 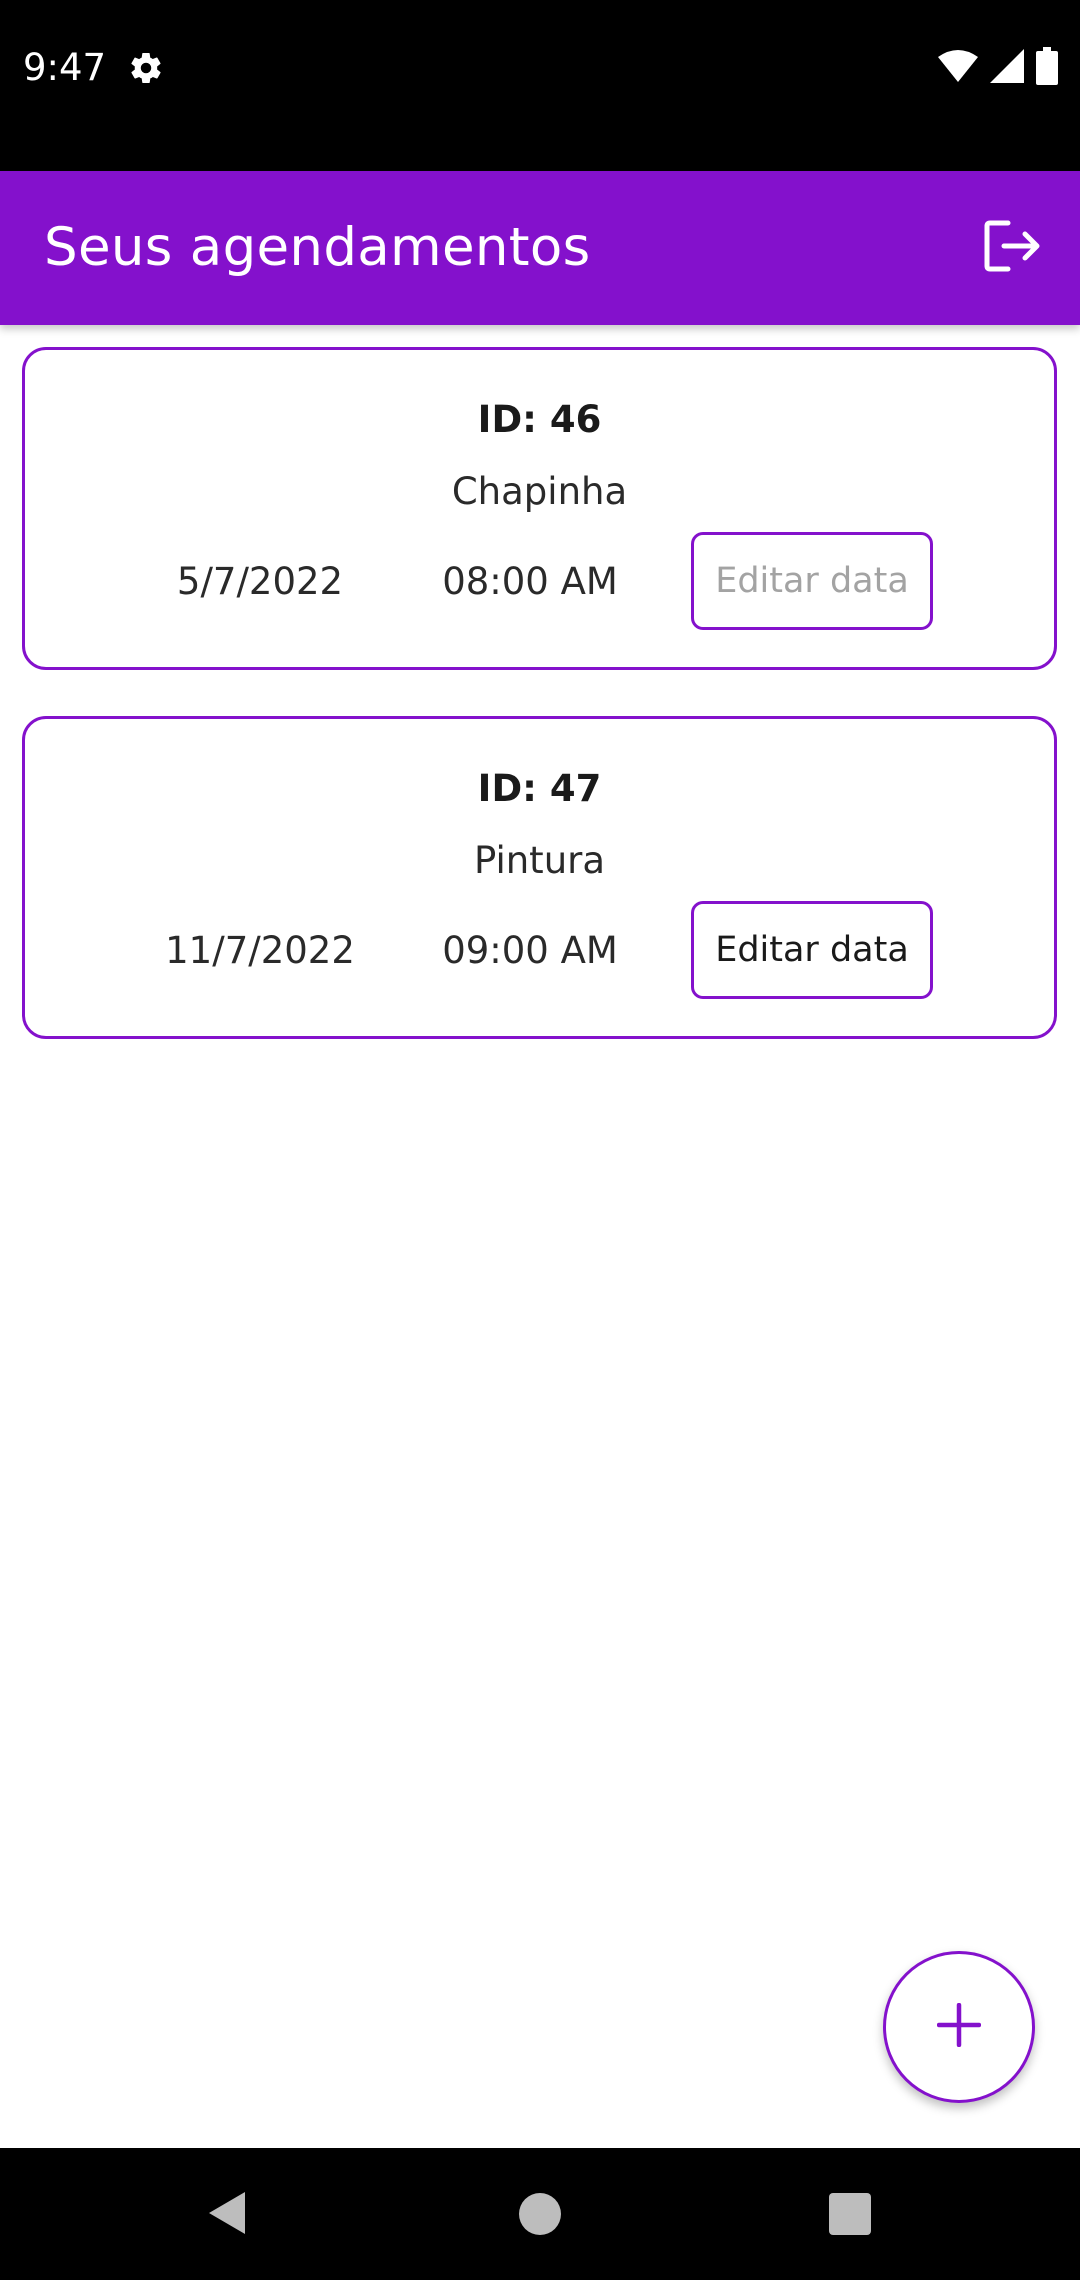 I want to click on appointment-time: 08:00 AM, so click(x=530, y=581).